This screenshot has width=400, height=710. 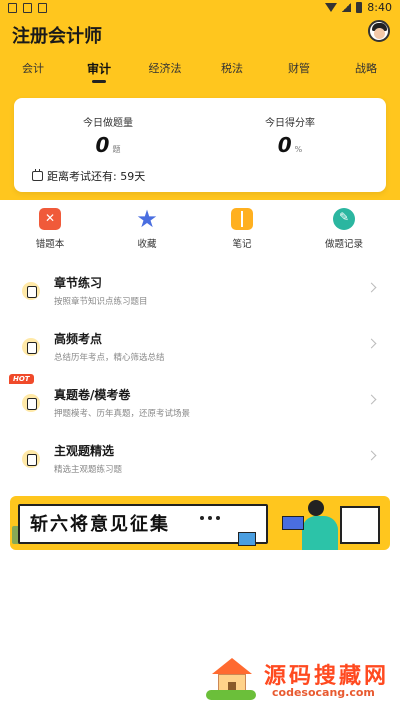 I want to click on wrong-book-icon, so click(x=50, y=219).